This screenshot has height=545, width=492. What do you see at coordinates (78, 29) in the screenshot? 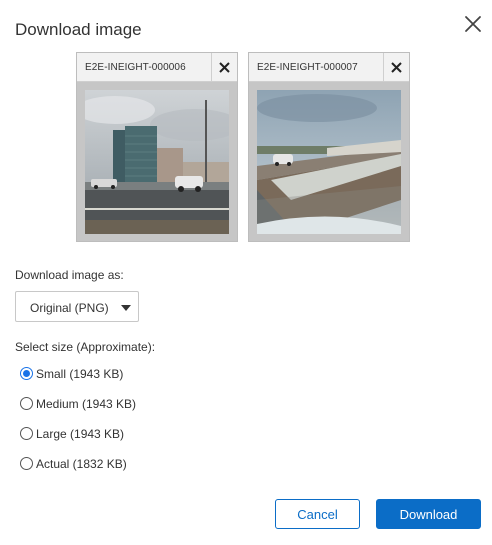
I see `dialog-title: Download image` at bounding box center [78, 29].